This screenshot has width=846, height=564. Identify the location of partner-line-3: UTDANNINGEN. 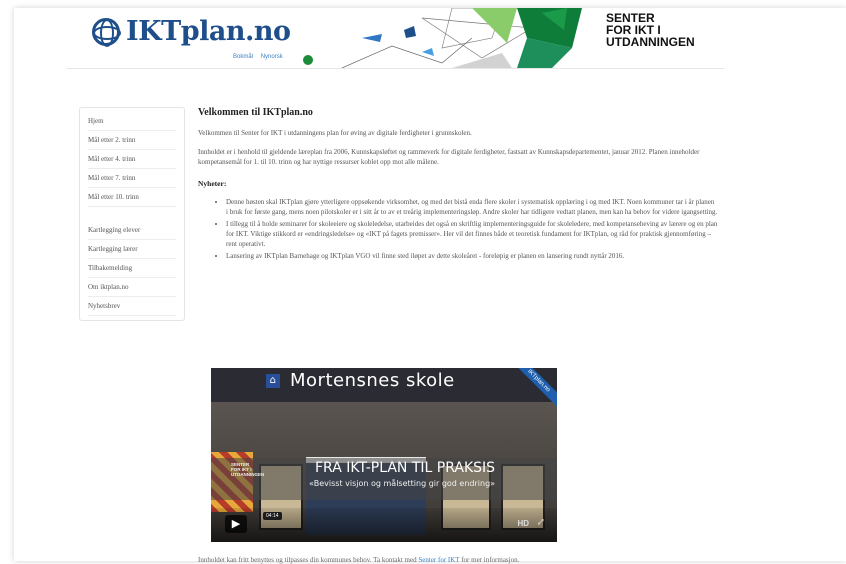
(650, 42).